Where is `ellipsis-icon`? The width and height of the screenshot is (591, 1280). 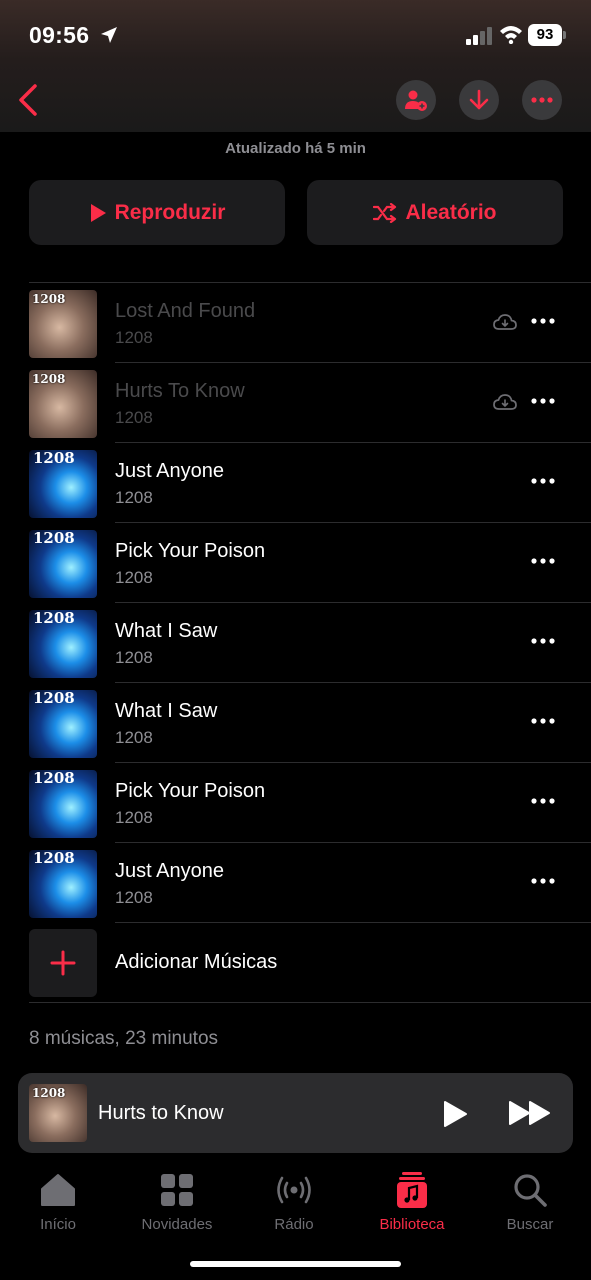
ellipsis-icon is located at coordinates (542, 100).